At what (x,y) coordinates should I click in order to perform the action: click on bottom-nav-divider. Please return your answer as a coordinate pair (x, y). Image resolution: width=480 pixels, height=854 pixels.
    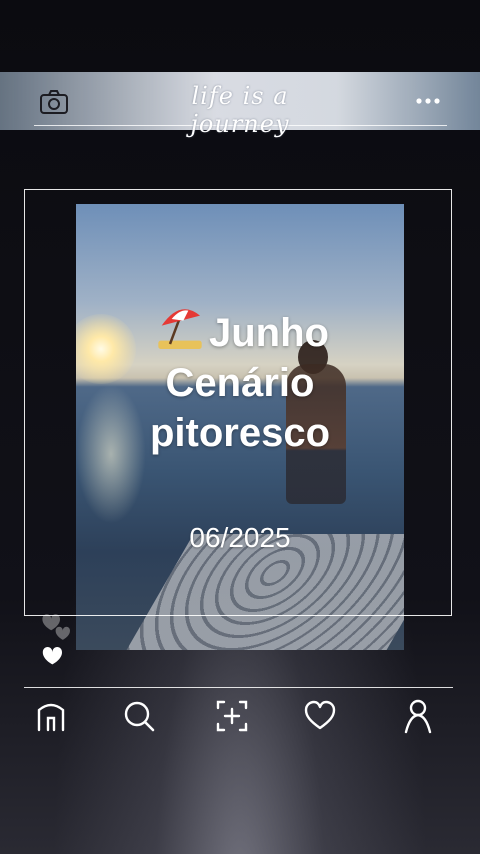
    Looking at the image, I should click on (238, 687).